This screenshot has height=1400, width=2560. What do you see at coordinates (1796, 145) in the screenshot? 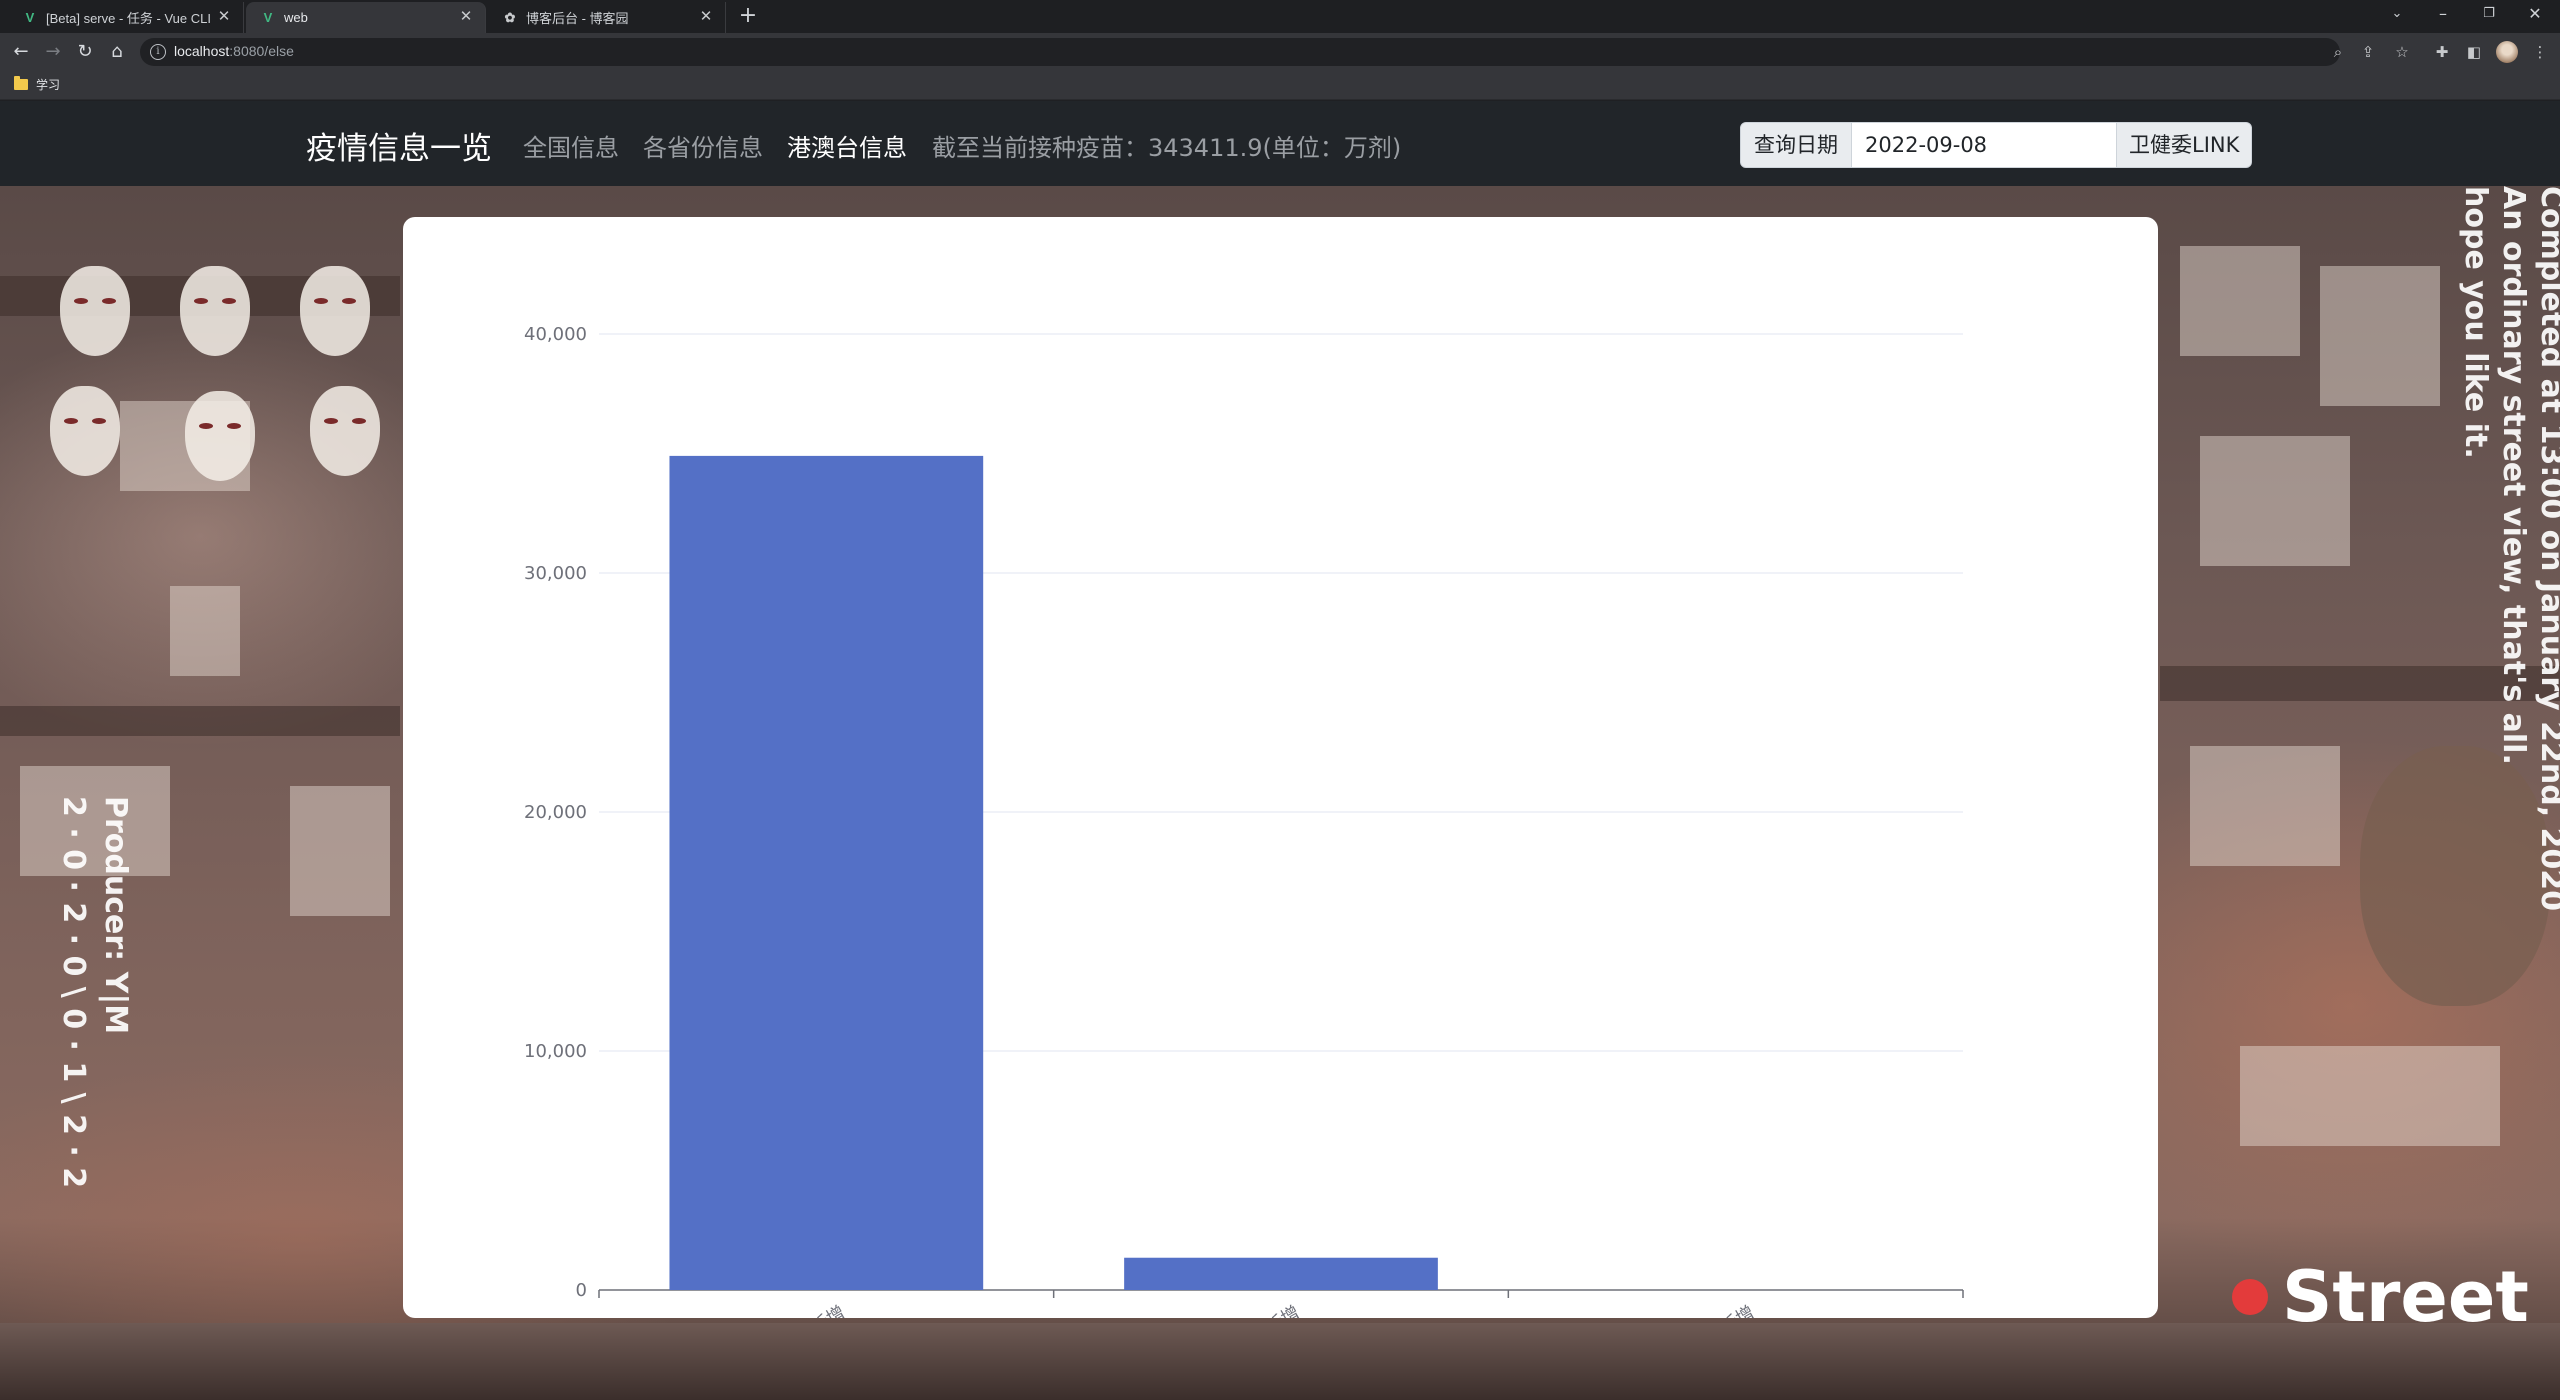
I see `query-date-label: 查询日期` at bounding box center [1796, 145].